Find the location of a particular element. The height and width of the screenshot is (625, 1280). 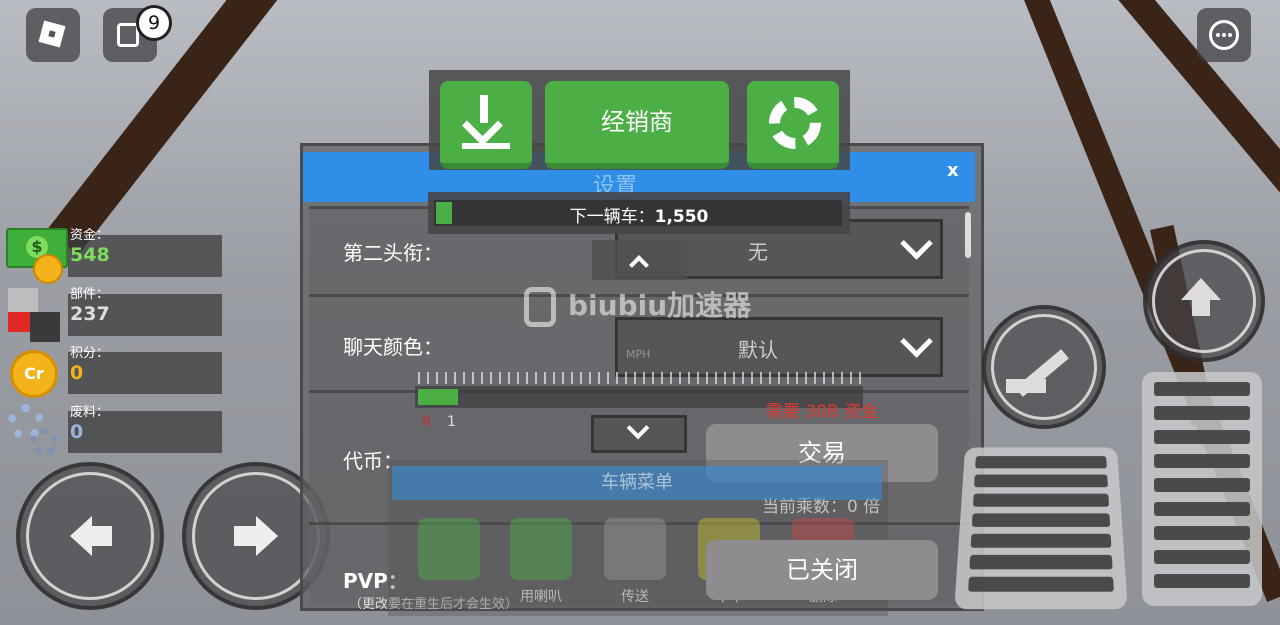

token-dropdown is located at coordinates (639, 434).